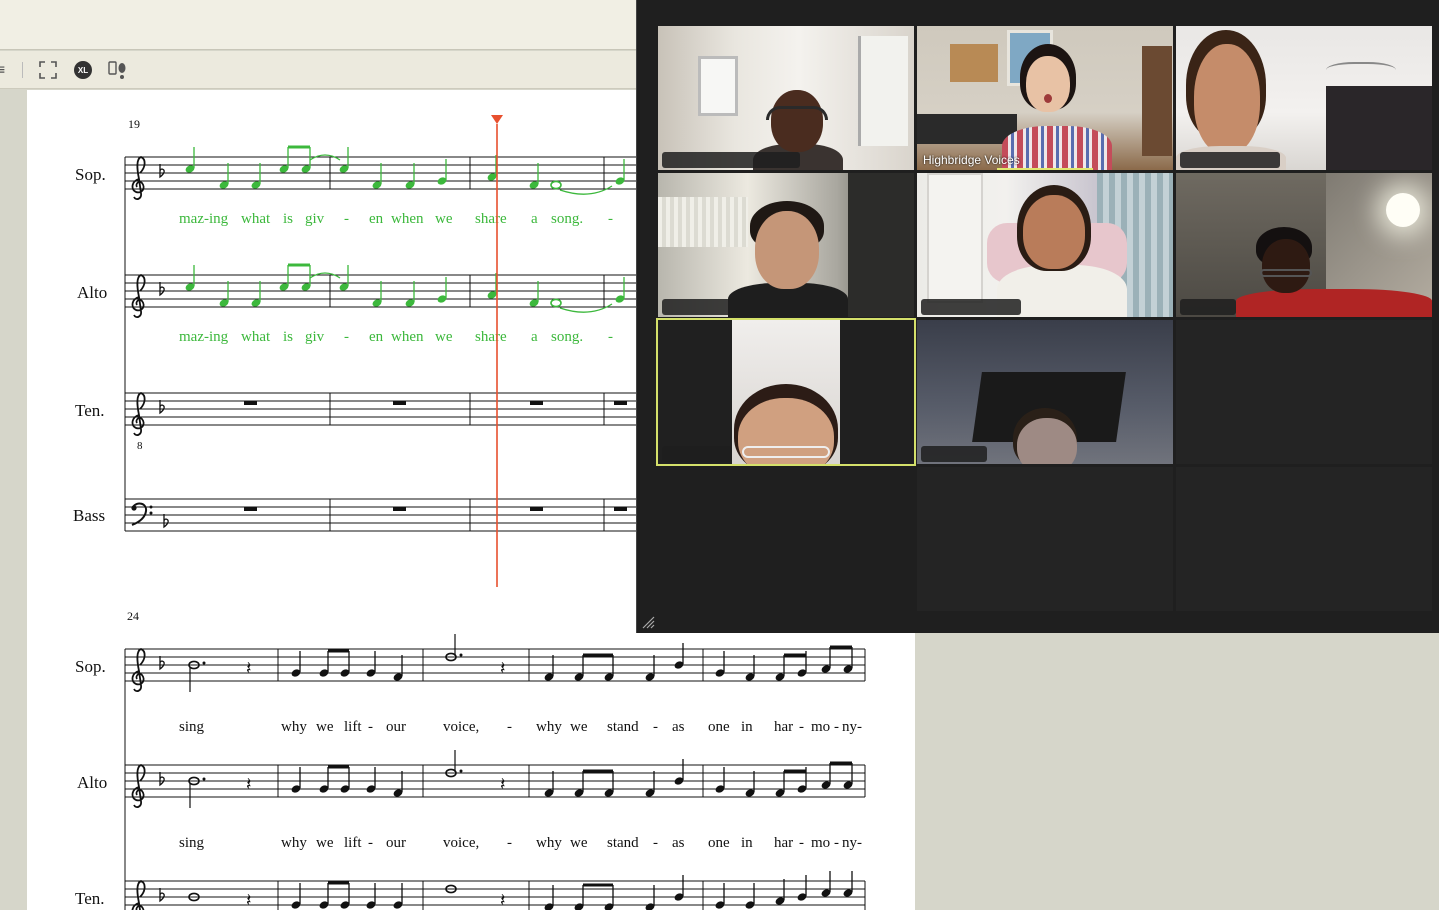 This screenshot has width=1439, height=910. I want to click on resize-handle-icon, so click(648, 622).